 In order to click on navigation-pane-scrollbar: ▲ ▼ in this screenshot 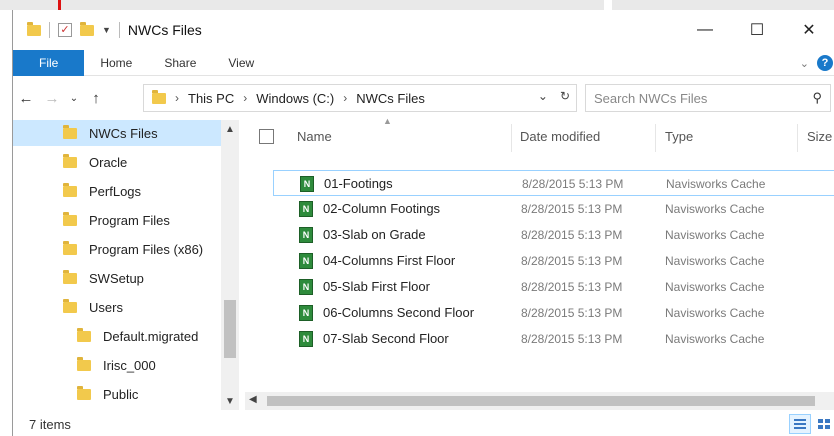, I will do `click(230, 265)`.